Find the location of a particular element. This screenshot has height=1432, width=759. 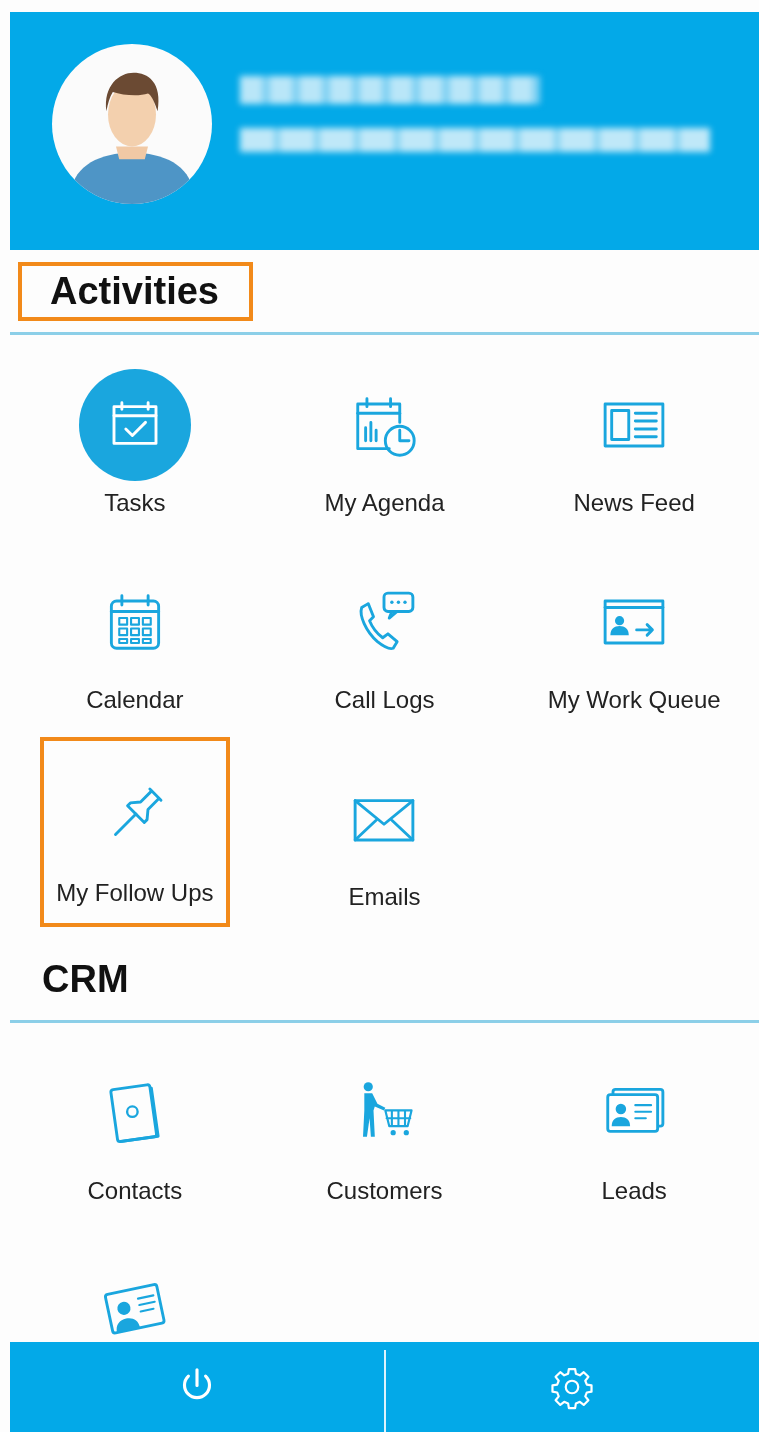

menu-tile: Leads is located at coordinates (634, 1124).